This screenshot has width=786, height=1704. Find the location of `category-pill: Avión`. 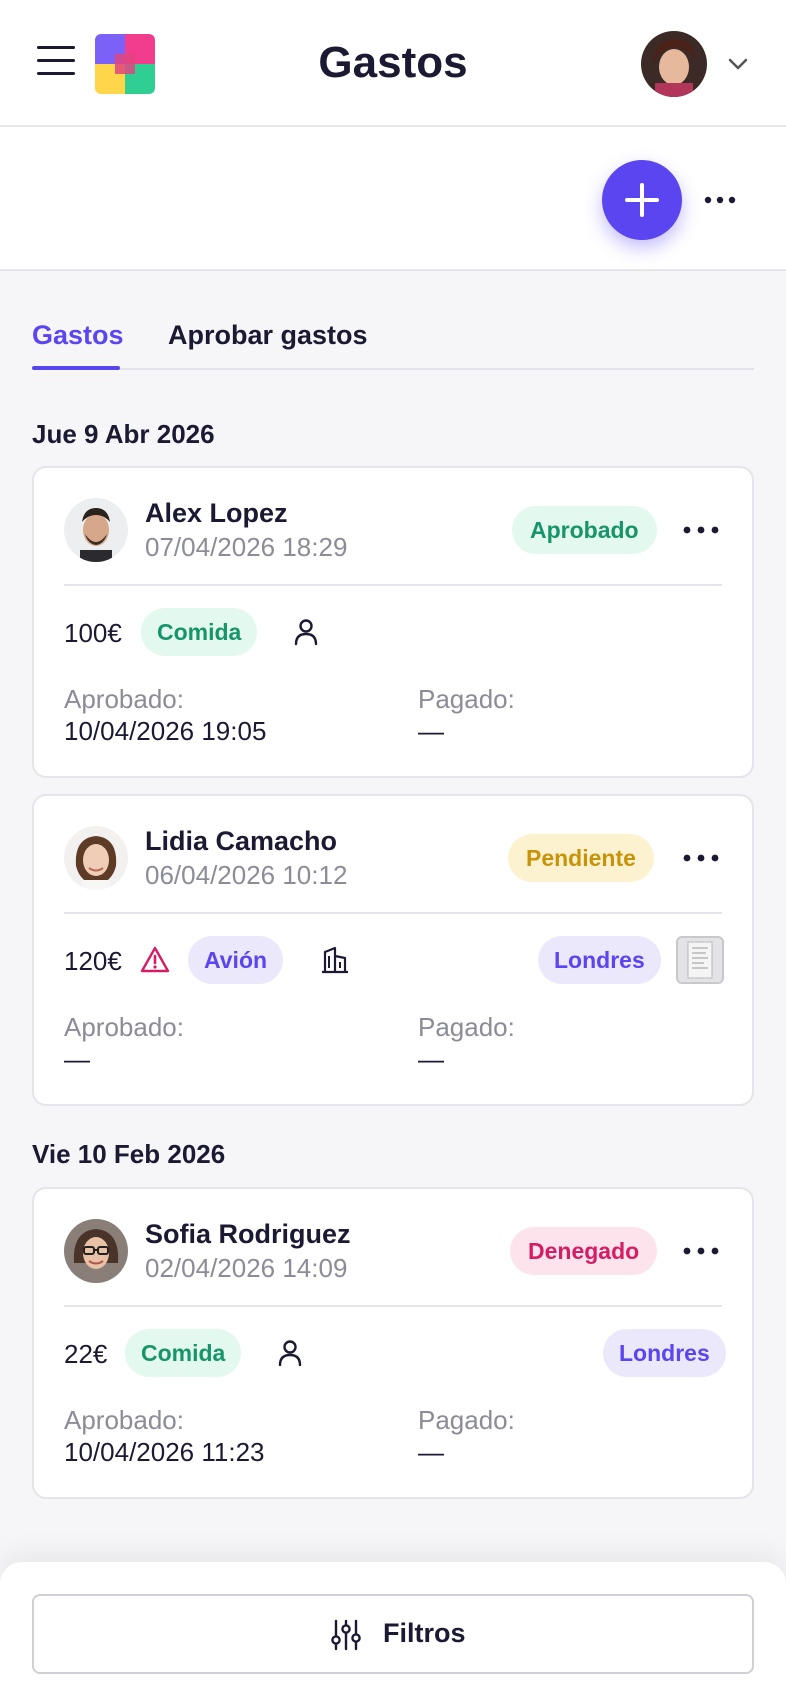

category-pill: Avión is located at coordinates (236, 960).